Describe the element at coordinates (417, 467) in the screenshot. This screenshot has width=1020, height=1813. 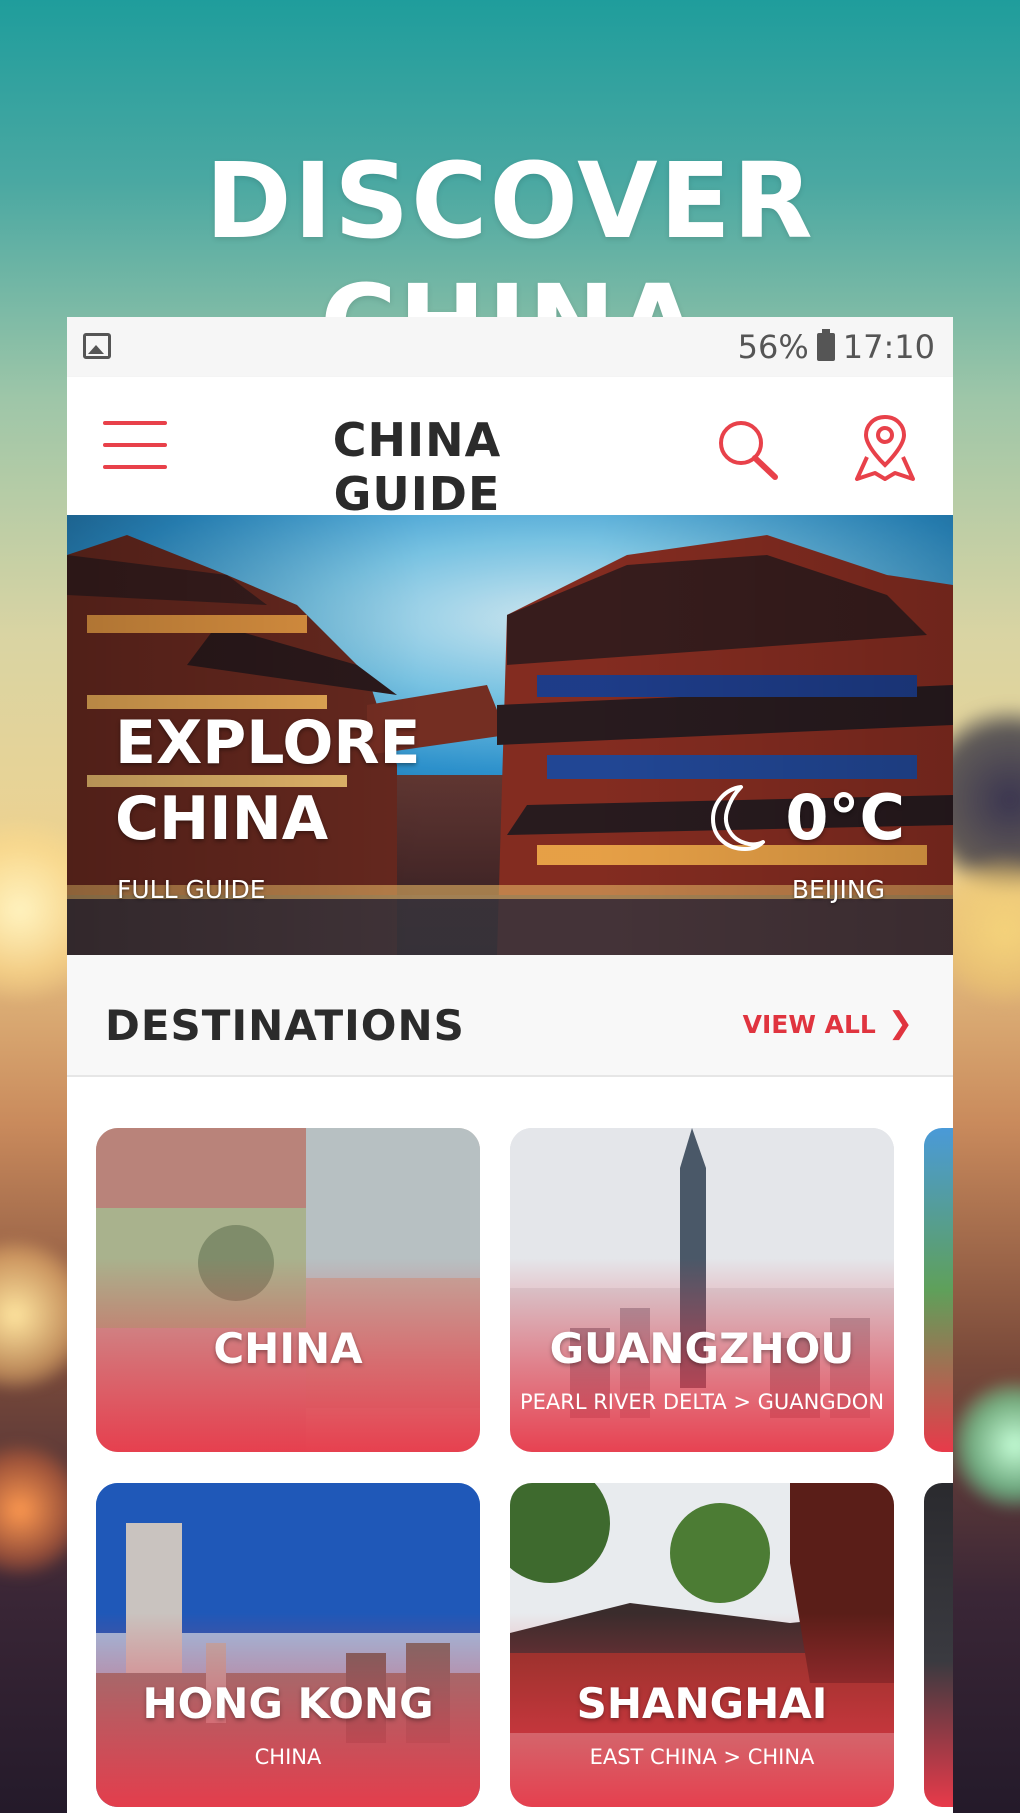
I see `app-title: CHINA GUIDE` at that location.